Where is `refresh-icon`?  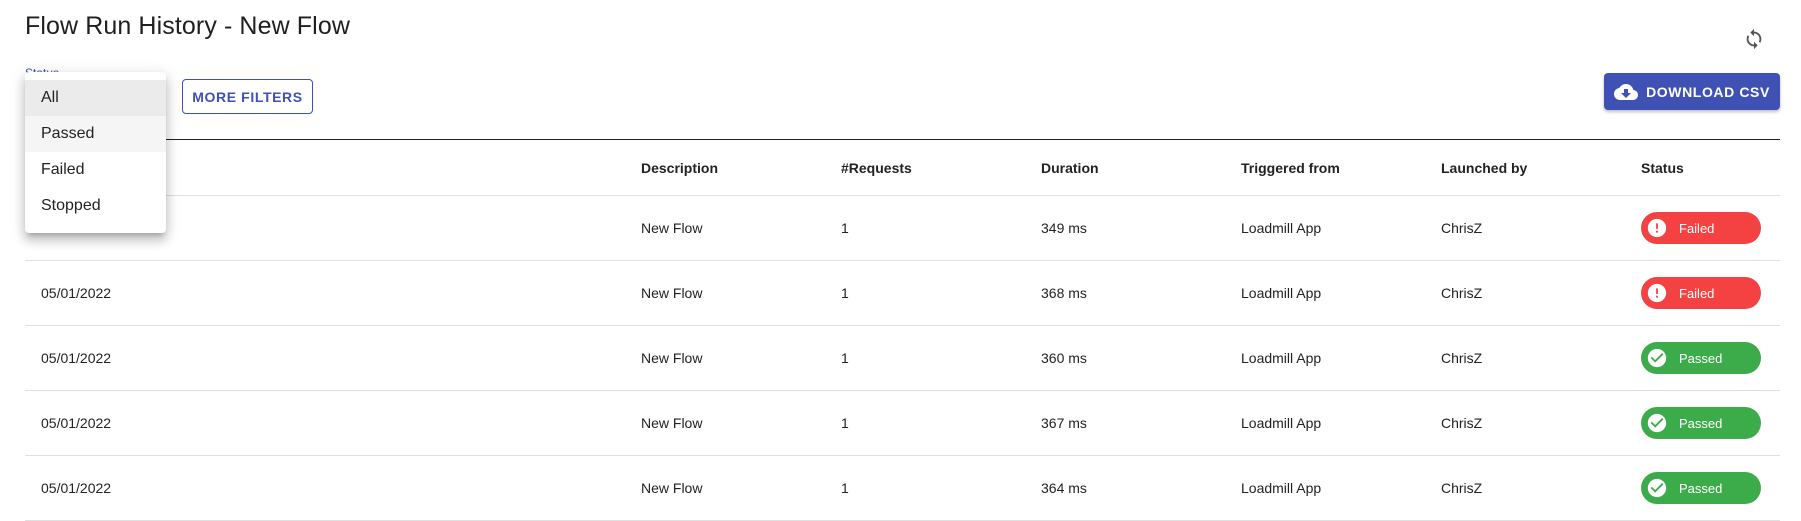
refresh-icon is located at coordinates (1754, 39).